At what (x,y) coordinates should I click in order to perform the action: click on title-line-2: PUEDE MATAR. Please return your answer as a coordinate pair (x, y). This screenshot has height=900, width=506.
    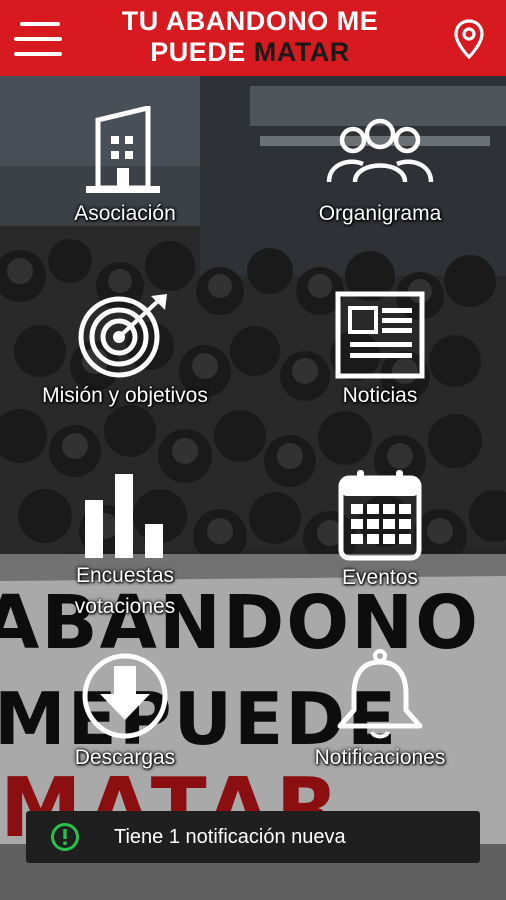
    Looking at the image, I should click on (250, 52).